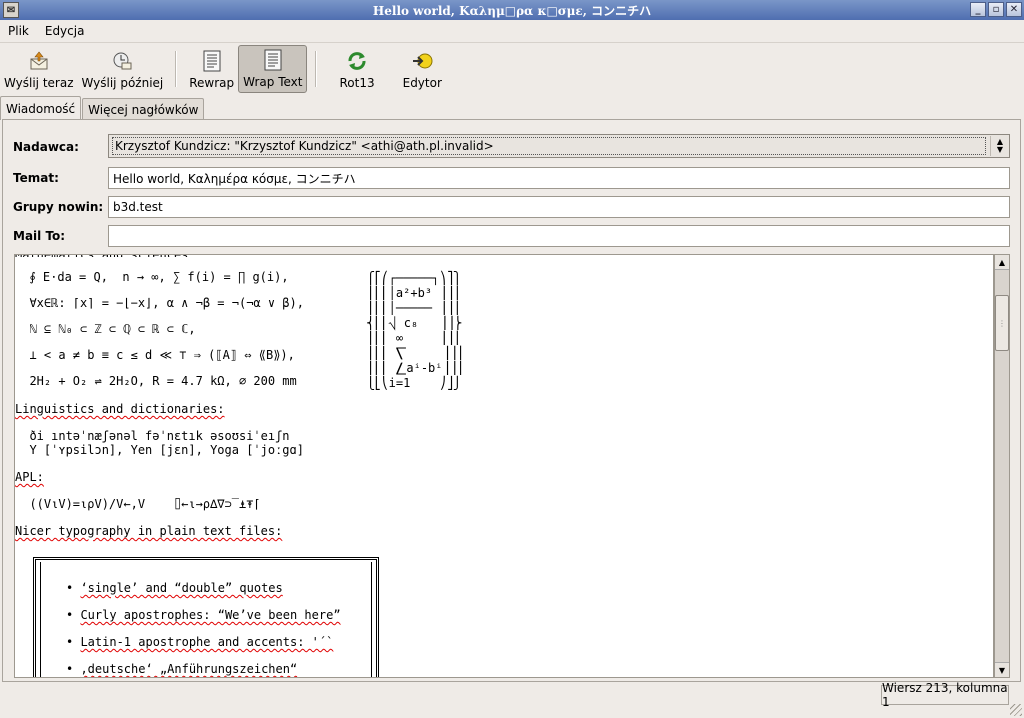 Image resolution: width=1024 pixels, height=718 pixels. Describe the element at coordinates (559, 207) in the screenshot. I see `newsgroups-field: b3d.test` at that location.